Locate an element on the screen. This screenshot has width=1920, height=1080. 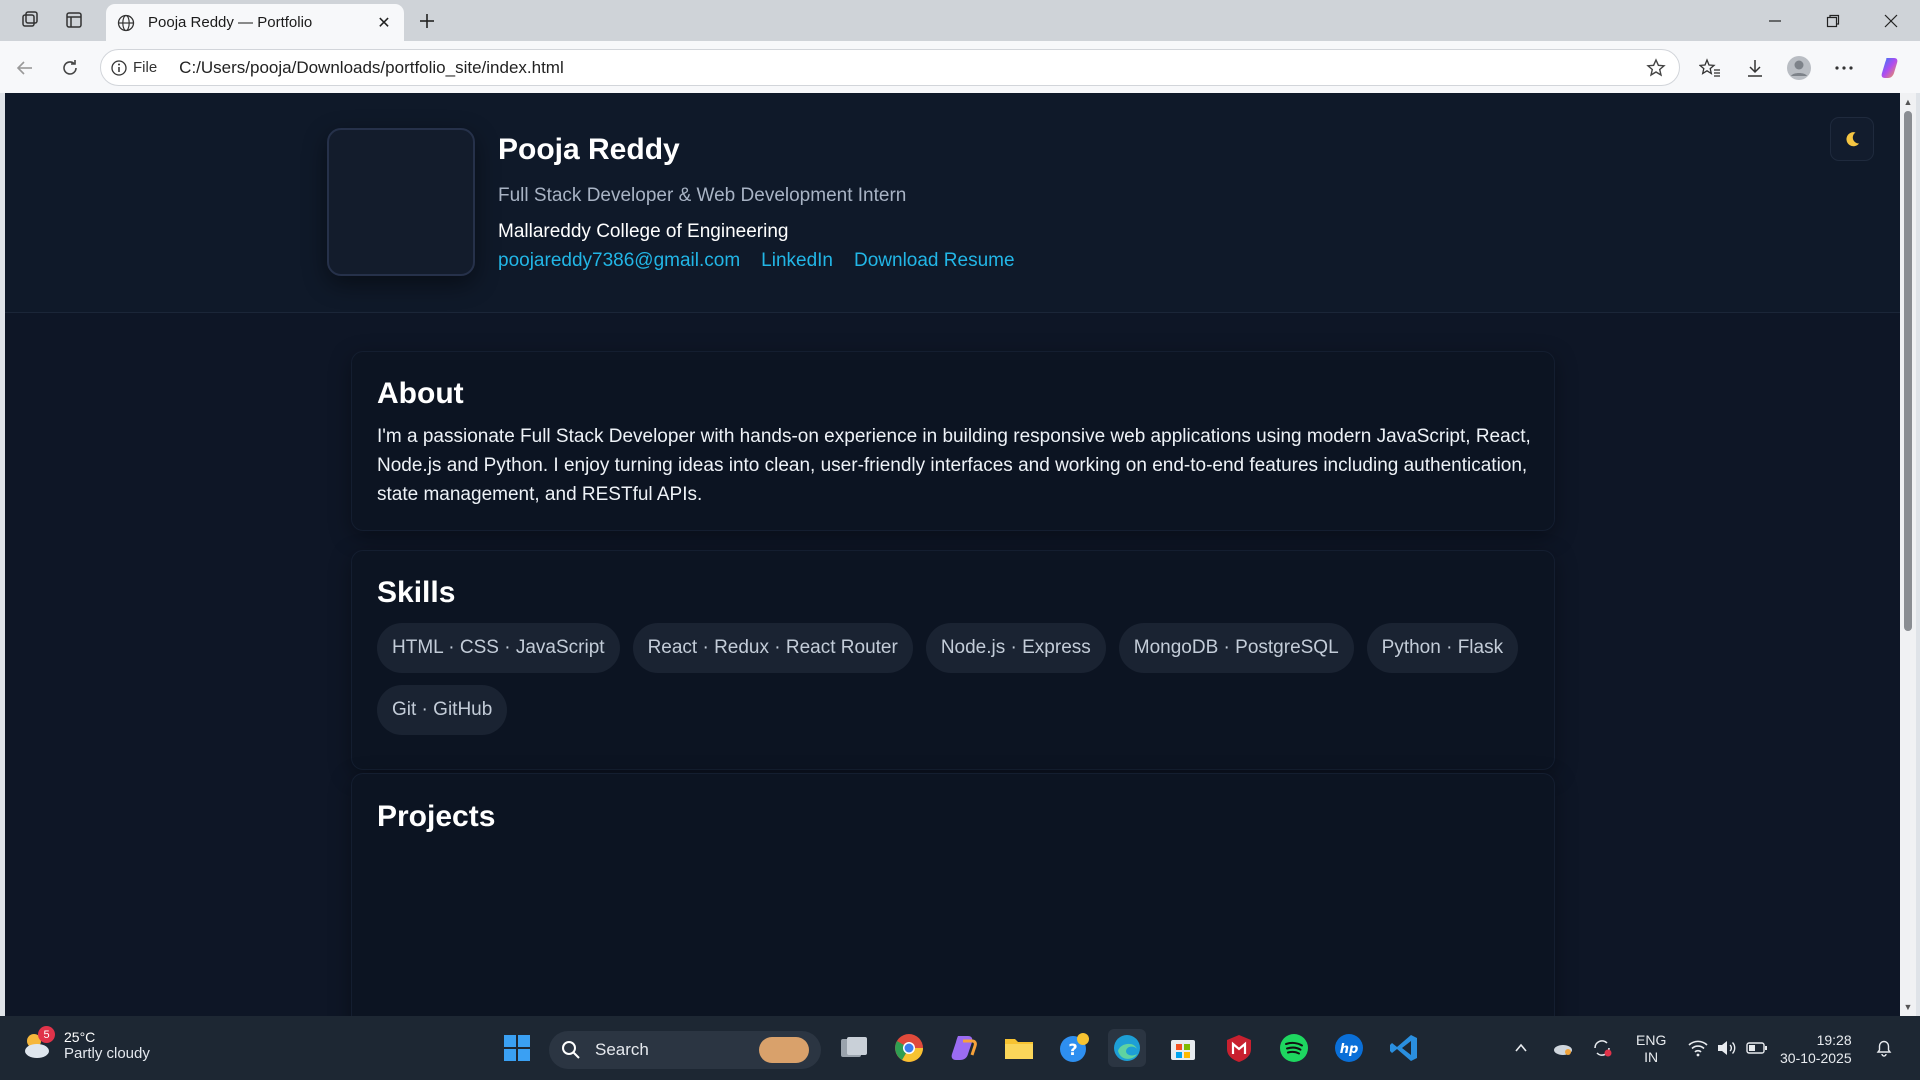
scroll-thumb is located at coordinates (1908, 371).